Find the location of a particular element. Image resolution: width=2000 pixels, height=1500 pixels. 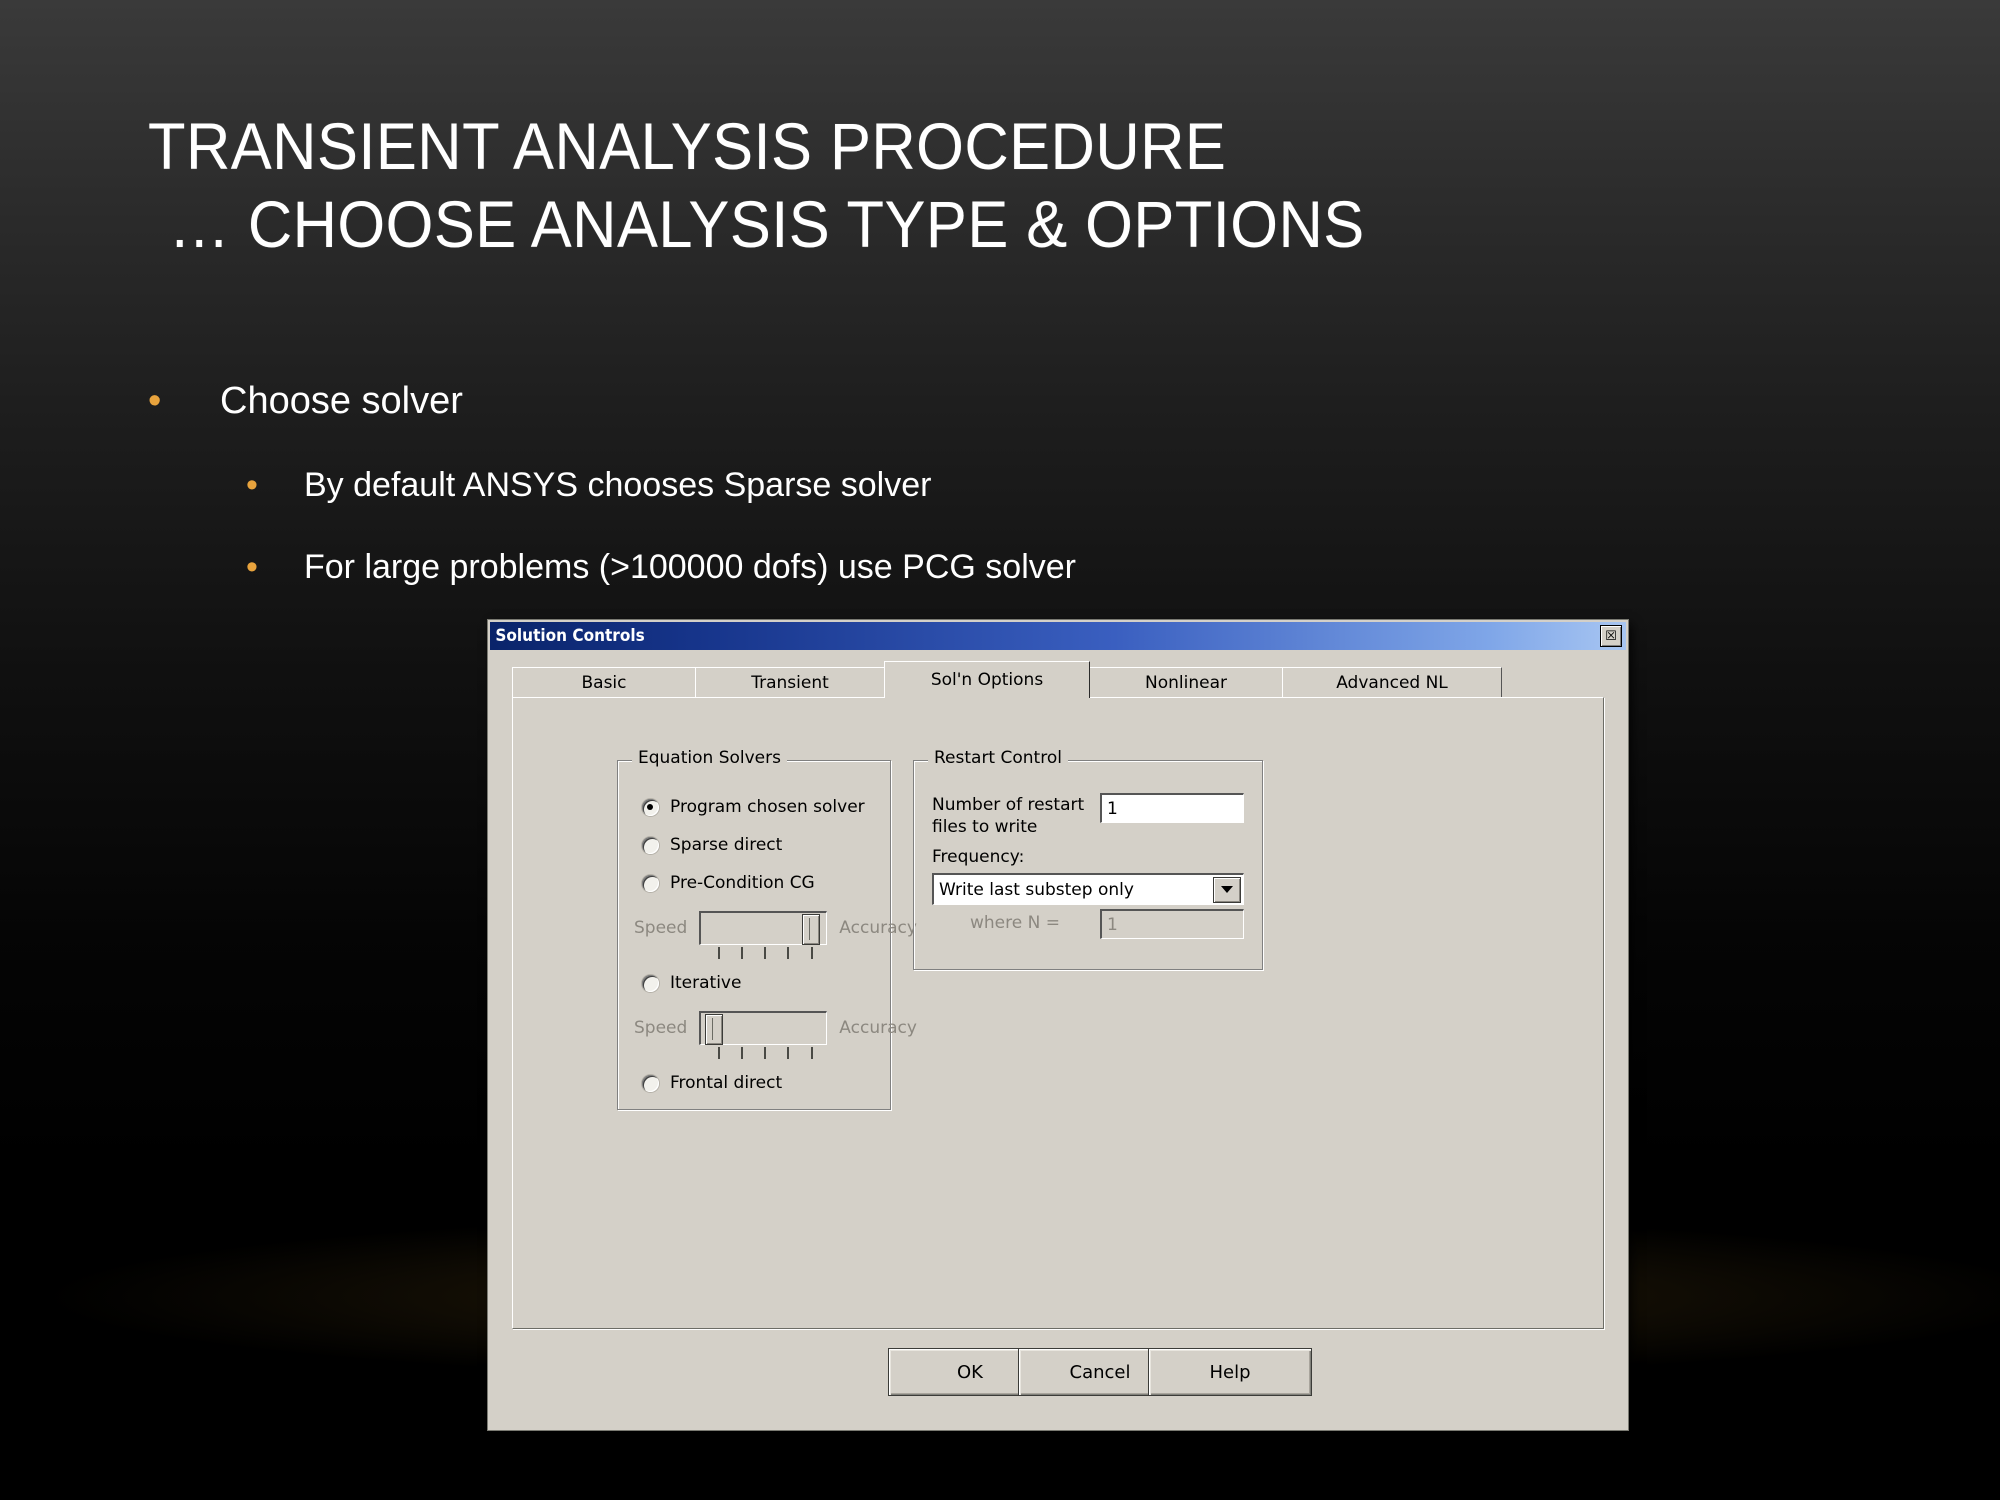

slider-2-thumb is located at coordinates (714, 1029).